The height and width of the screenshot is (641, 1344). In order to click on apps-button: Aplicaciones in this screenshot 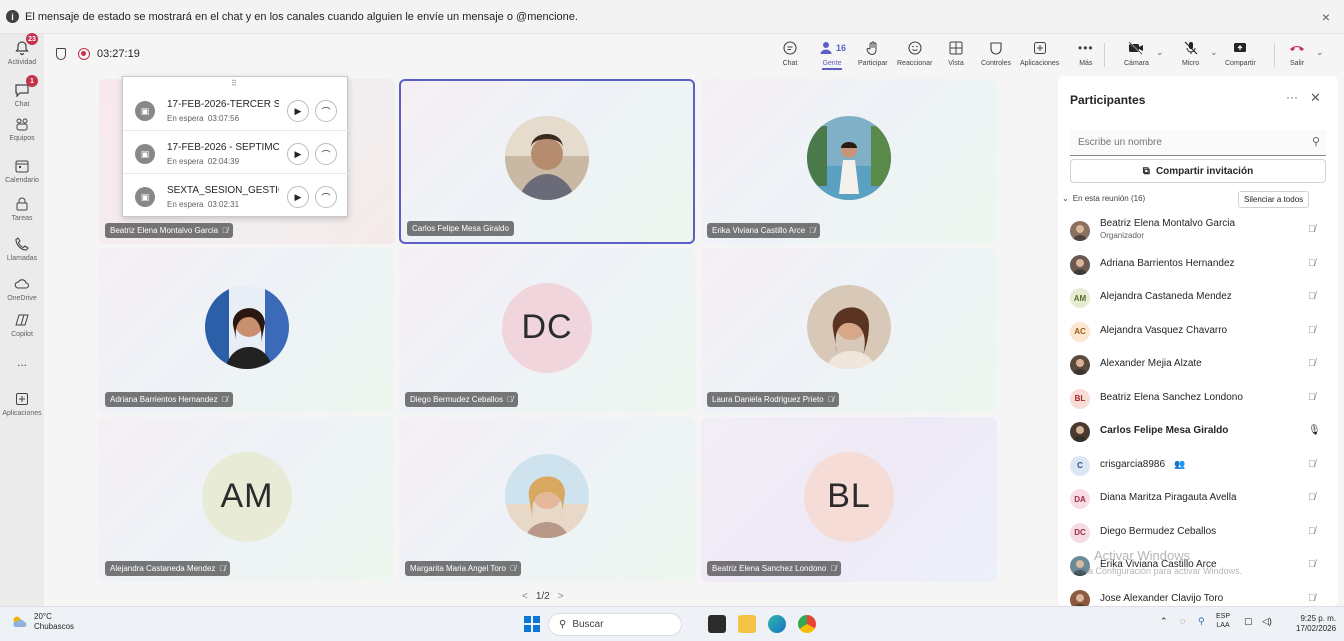, I will do `click(1039, 52)`.